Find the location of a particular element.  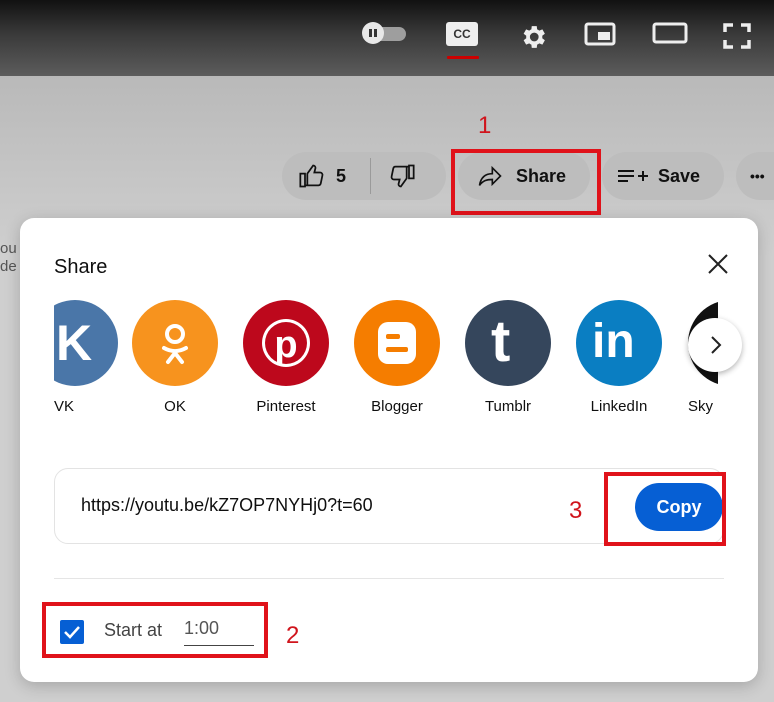

like-dislike-group: 5 is located at coordinates (364, 176).